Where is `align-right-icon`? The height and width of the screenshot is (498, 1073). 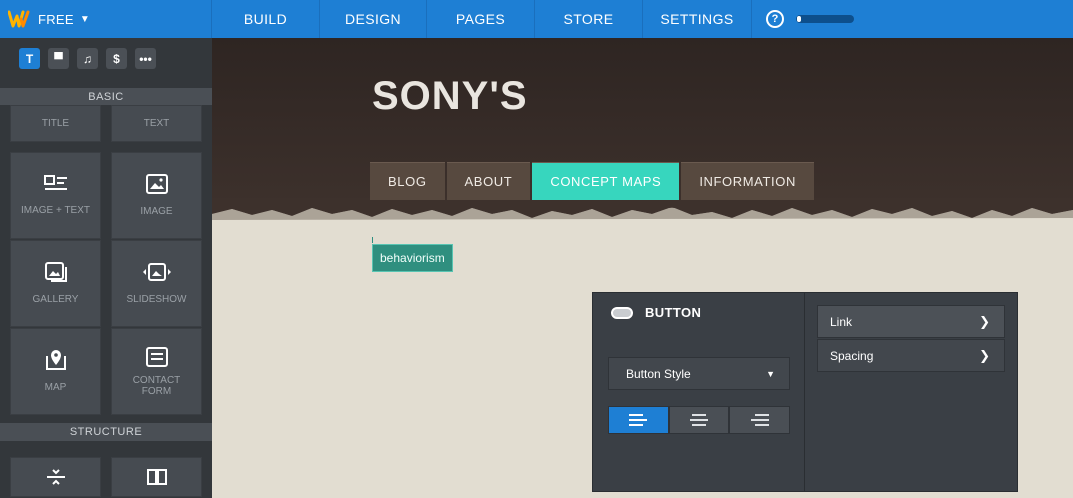
align-right-icon is located at coordinates (759, 420).